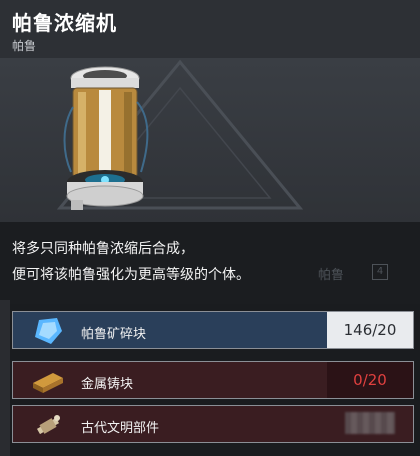  What do you see at coordinates (64, 23) in the screenshot?
I see `page-title: 帕鲁浓缩机` at bounding box center [64, 23].